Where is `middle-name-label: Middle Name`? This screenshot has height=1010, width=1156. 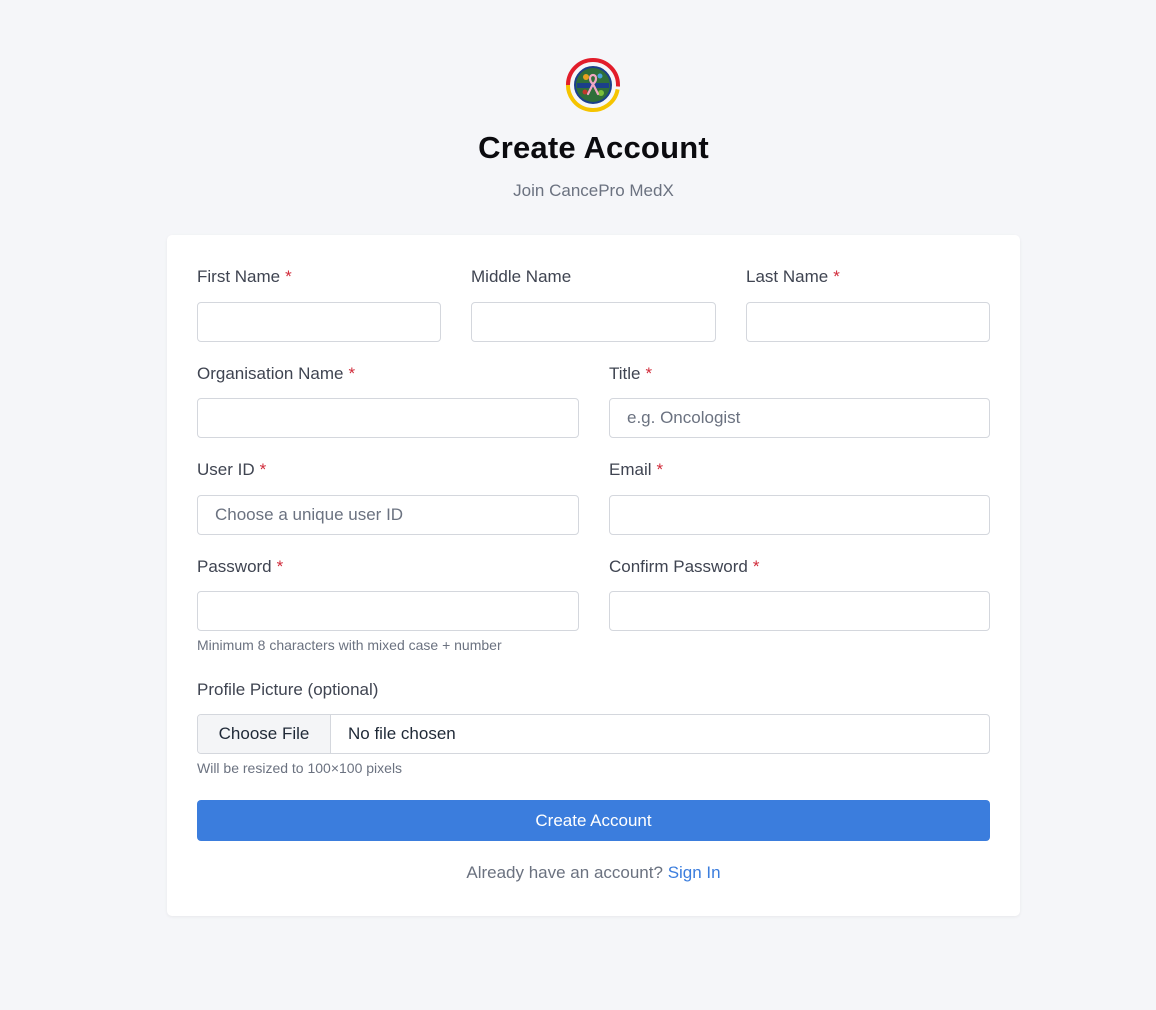 middle-name-label: Middle Name is located at coordinates (521, 277).